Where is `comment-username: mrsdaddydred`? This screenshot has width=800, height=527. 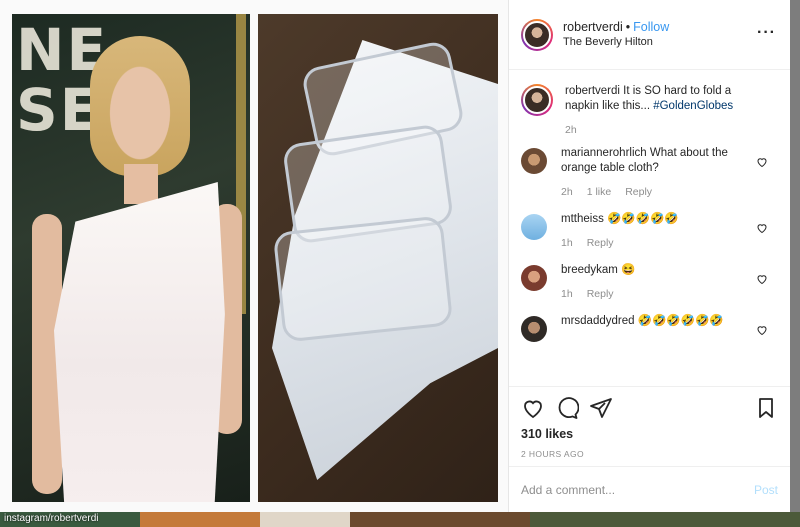
comment-username: mrsdaddydred is located at coordinates (598, 321).